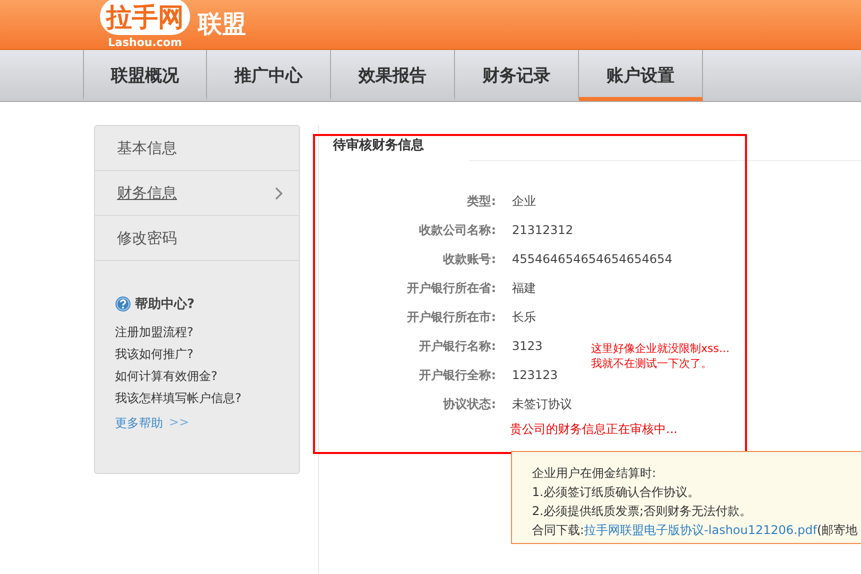 The height and width of the screenshot is (574, 861). I want to click on sidebar-item: 修改密码, so click(197, 238).